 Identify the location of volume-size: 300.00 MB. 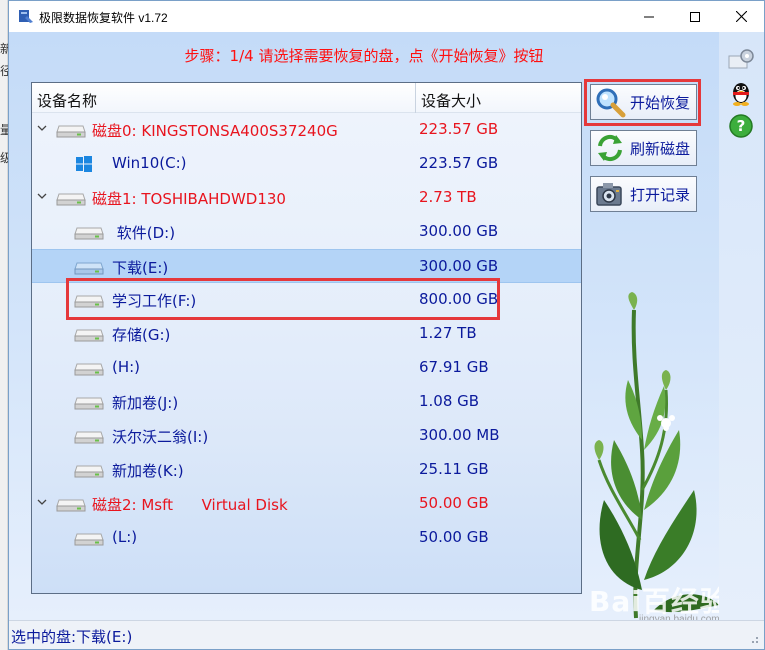
(459, 435).